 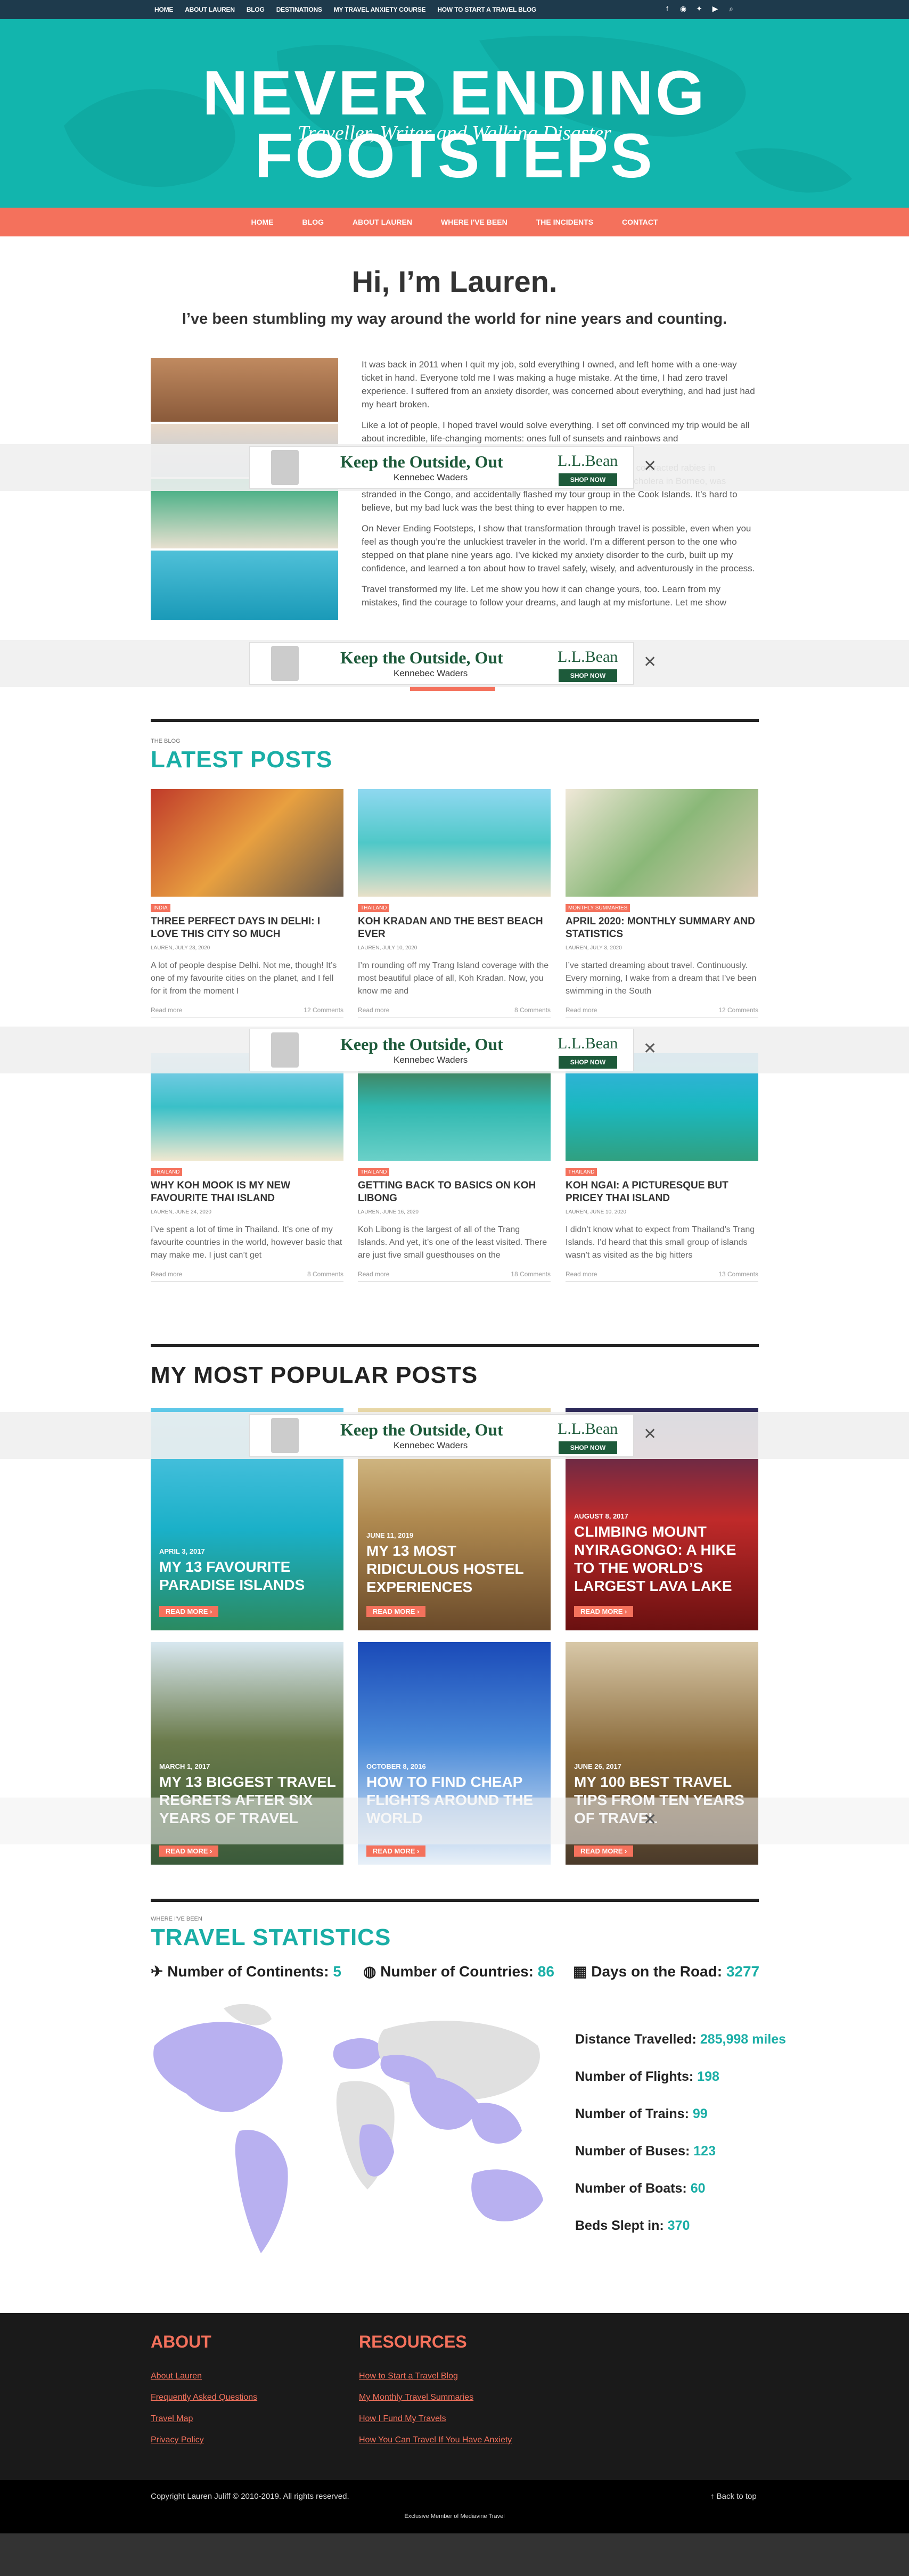 I want to click on post-title: KOH KRADAN AND THE BEST BEACH EVER, so click(x=455, y=928).